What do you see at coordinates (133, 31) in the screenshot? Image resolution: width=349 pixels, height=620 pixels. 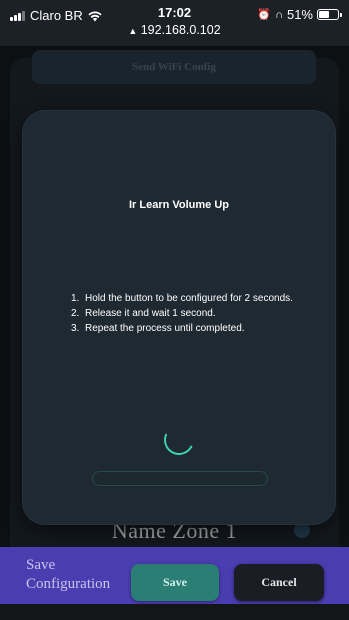 I see `lock-icon: ▲` at bounding box center [133, 31].